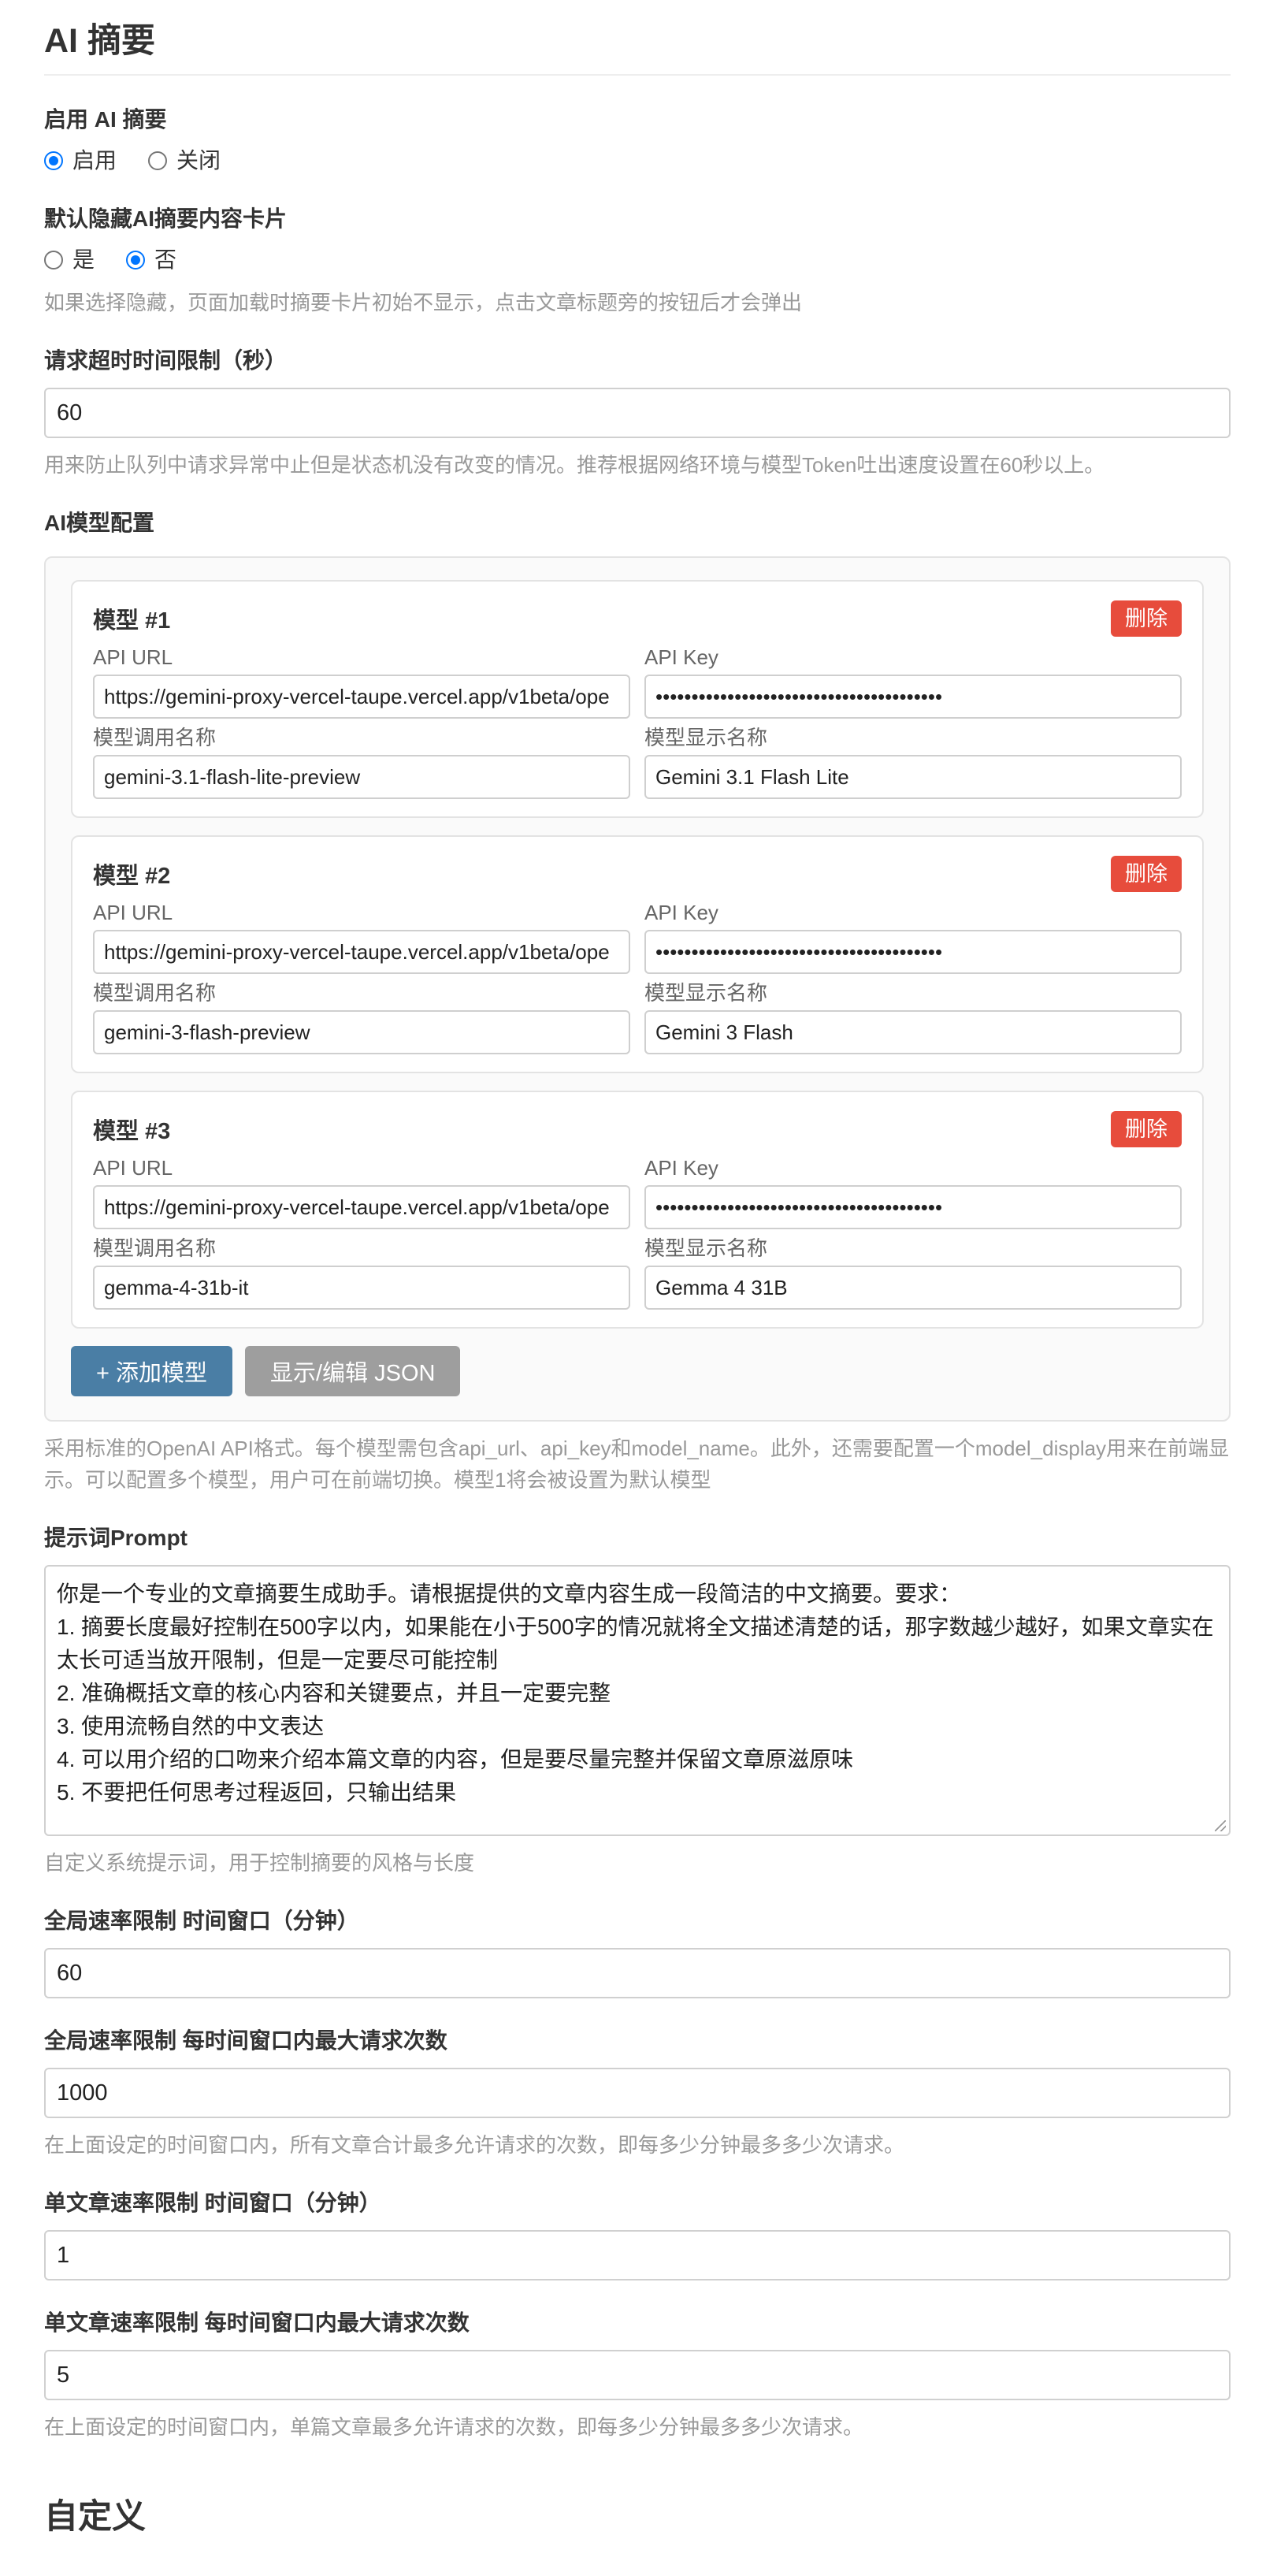 This screenshot has width=1266, height=2576. What do you see at coordinates (212, 2203) in the screenshot?
I see `article-window-label: 单文章速率限制 时间窗口（分钟）` at bounding box center [212, 2203].